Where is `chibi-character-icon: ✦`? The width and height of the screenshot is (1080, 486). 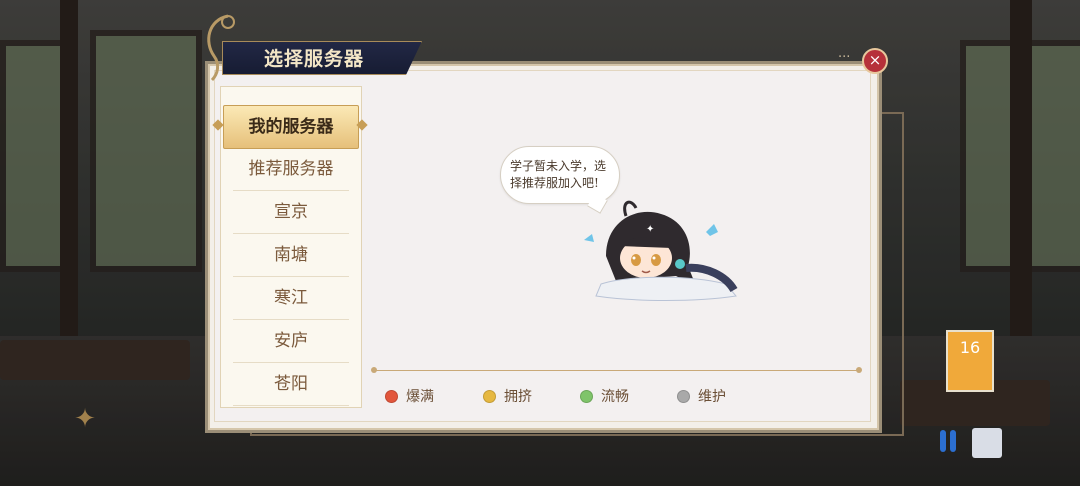
chibi-character-icon: ✦ is located at coordinates (661, 250).